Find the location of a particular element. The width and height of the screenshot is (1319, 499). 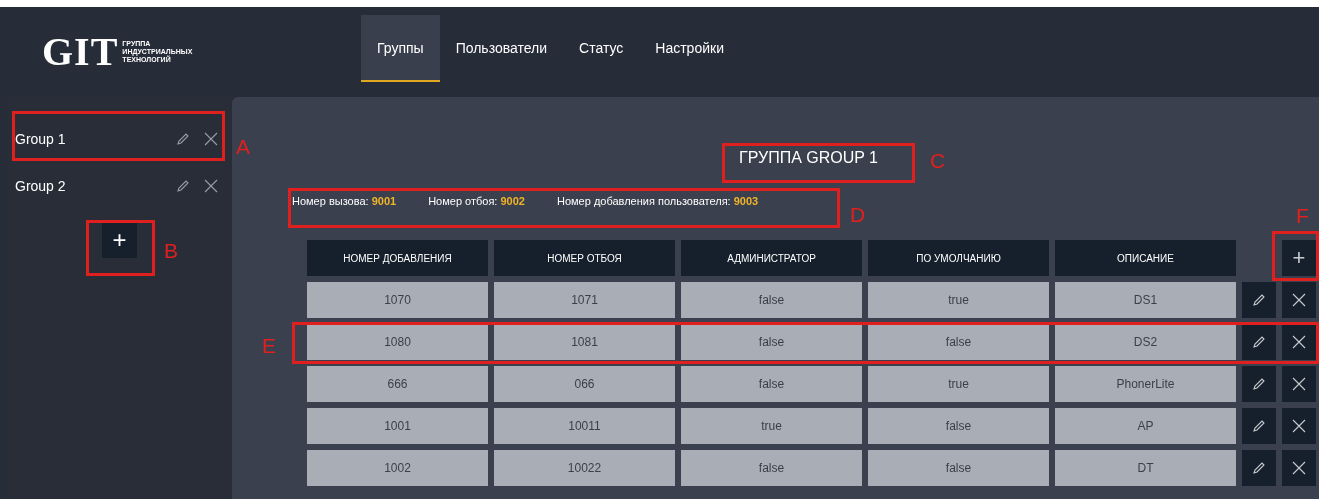

column-header: ПО УМОЛЧАНИЮ is located at coordinates (958, 258).